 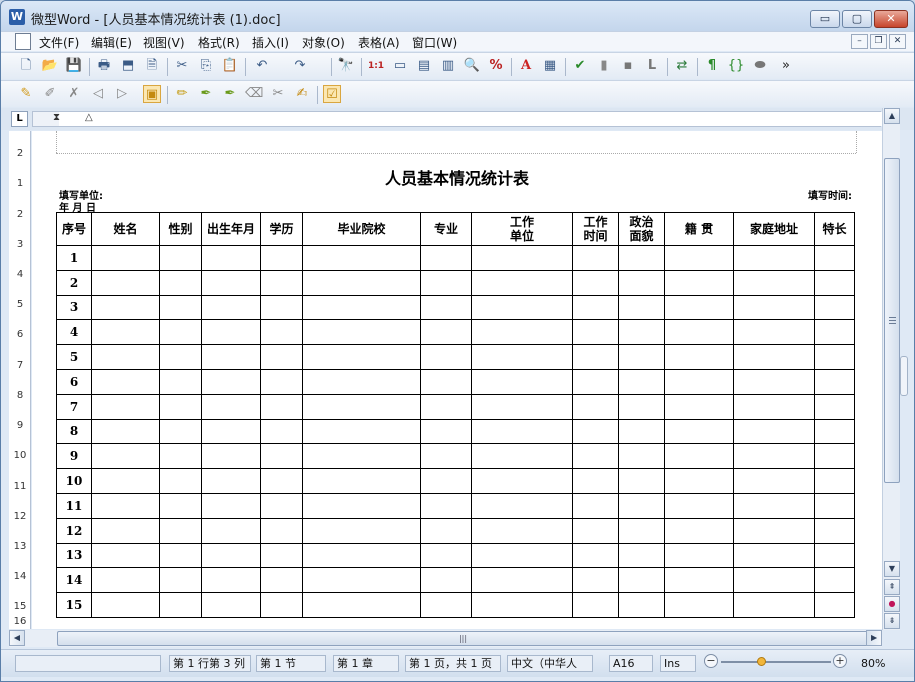 What do you see at coordinates (128, 66) in the screenshot?
I see `pdf-icon: ⬒` at bounding box center [128, 66].